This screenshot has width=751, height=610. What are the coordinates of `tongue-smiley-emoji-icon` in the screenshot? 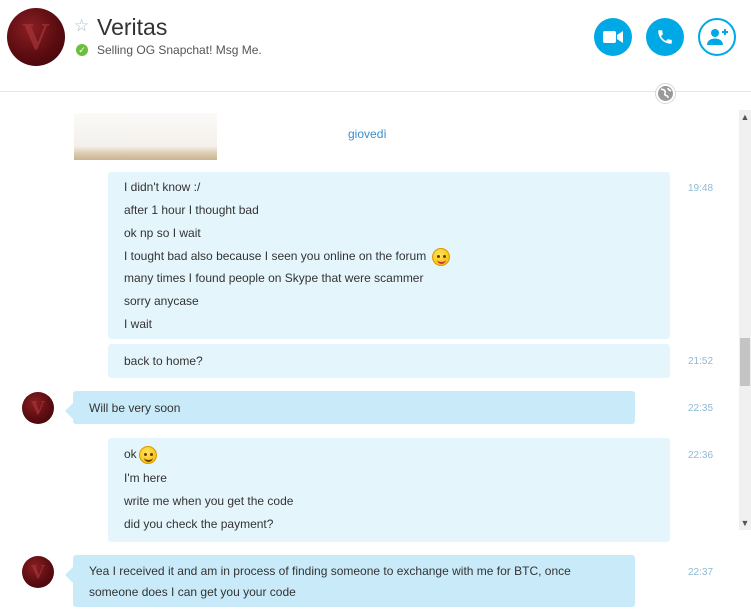 It's located at (440, 257).